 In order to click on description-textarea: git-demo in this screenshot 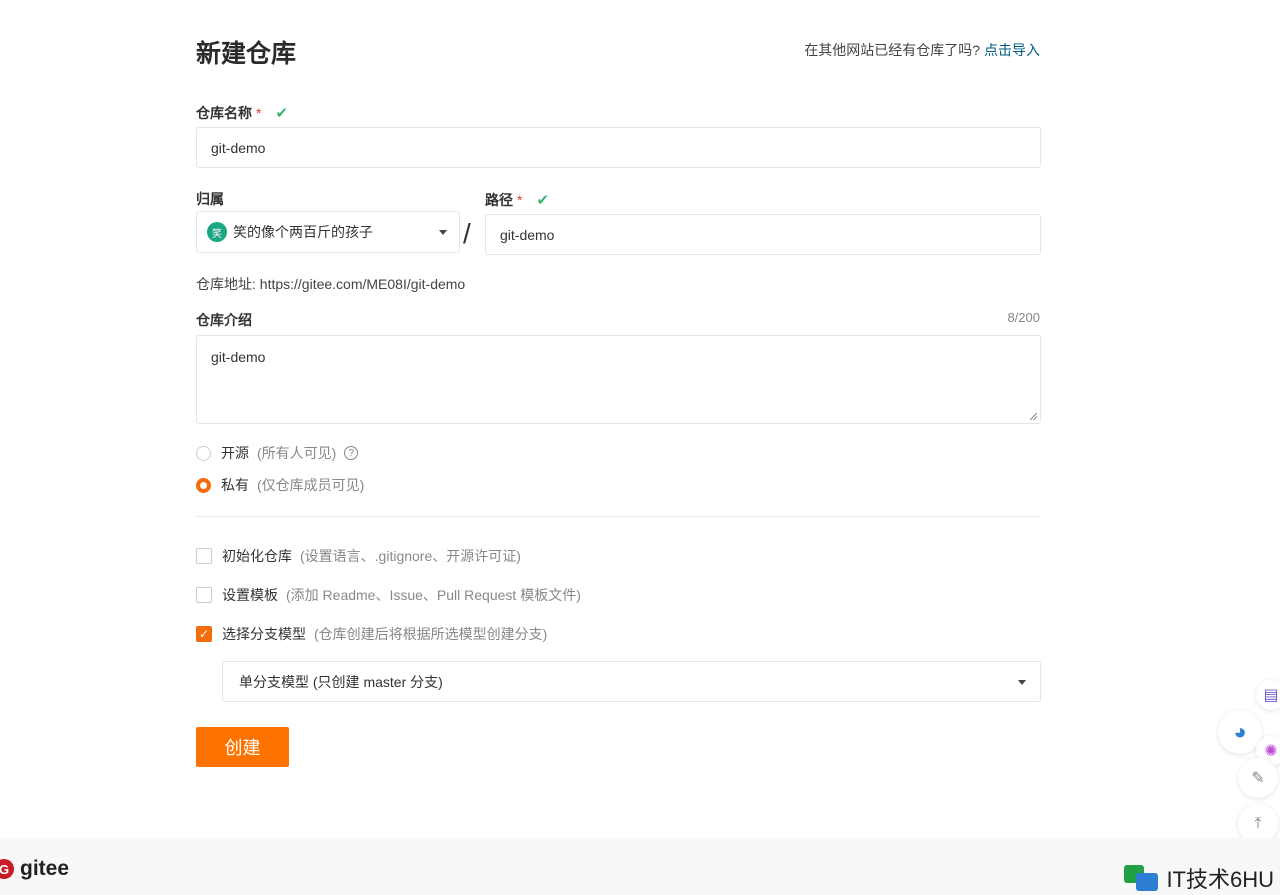, I will do `click(618, 379)`.